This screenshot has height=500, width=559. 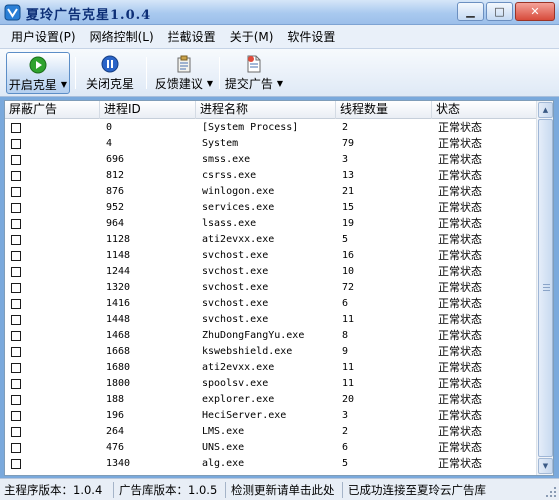 What do you see at coordinates (270, 368) in the screenshot?
I see `table-row: 1680 ati2evxx.exe 11 正常状态` at bounding box center [270, 368].